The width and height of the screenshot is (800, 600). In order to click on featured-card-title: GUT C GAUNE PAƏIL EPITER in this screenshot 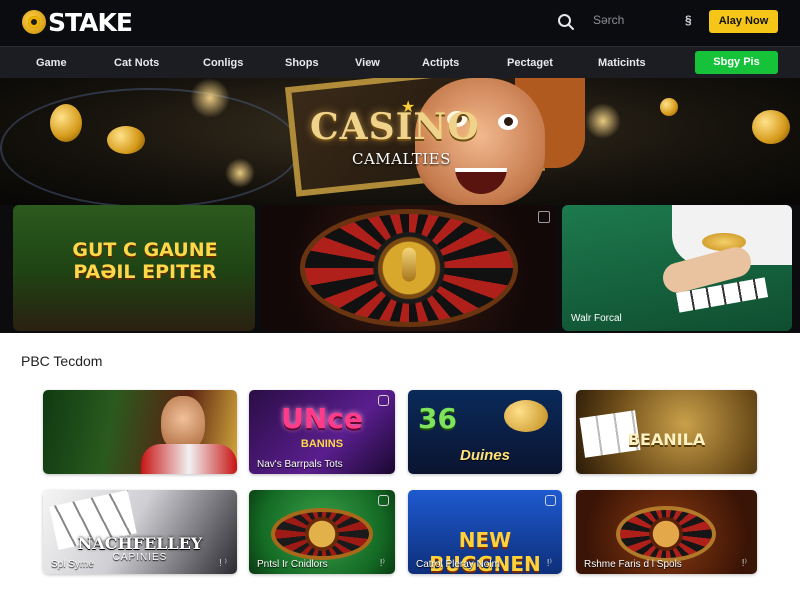, I will do `click(145, 261)`.